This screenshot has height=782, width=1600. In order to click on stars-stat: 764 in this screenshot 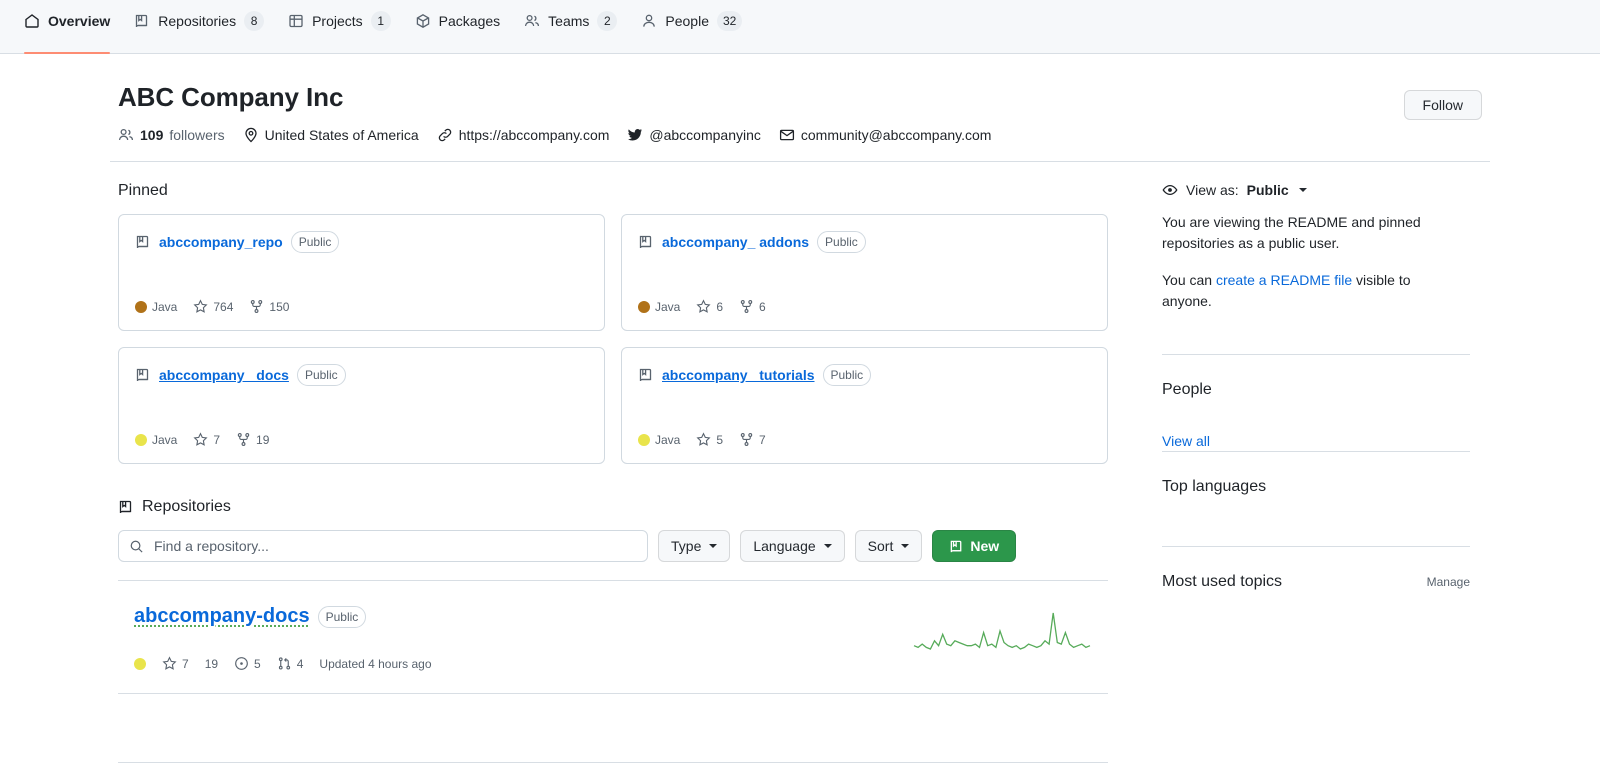, I will do `click(213, 306)`.